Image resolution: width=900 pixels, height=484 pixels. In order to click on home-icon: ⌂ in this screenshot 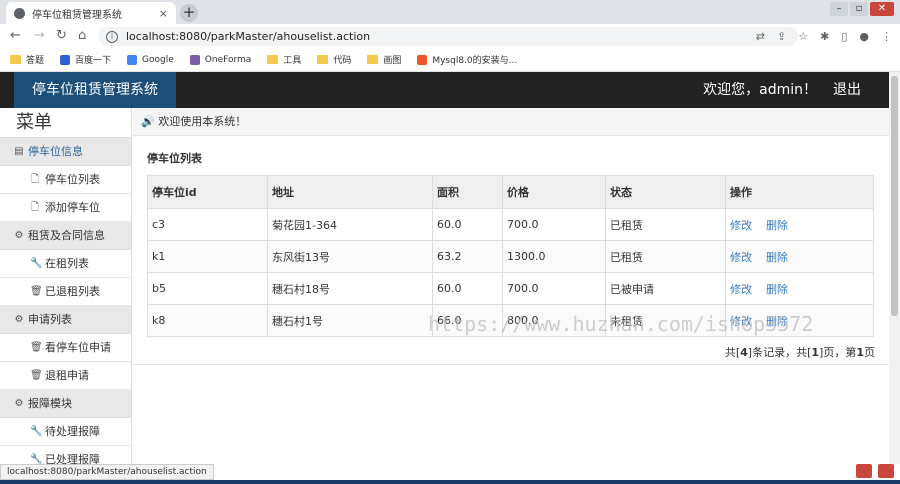, I will do `click(82, 35)`.